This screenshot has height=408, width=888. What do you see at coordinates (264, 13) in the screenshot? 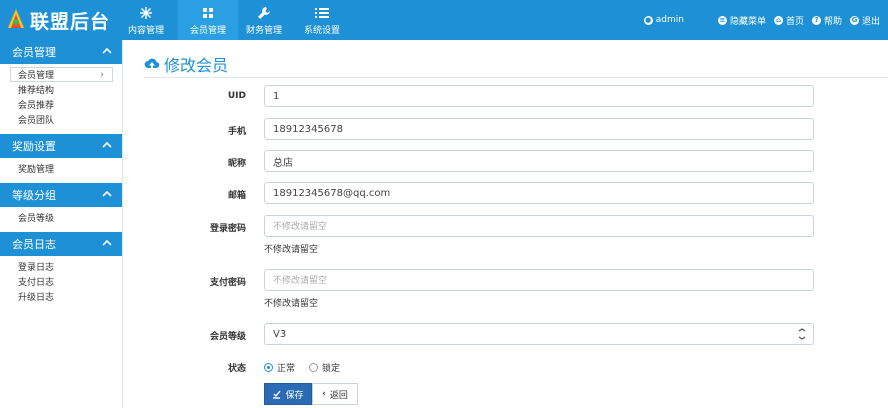
I see `wrench-icon` at bounding box center [264, 13].